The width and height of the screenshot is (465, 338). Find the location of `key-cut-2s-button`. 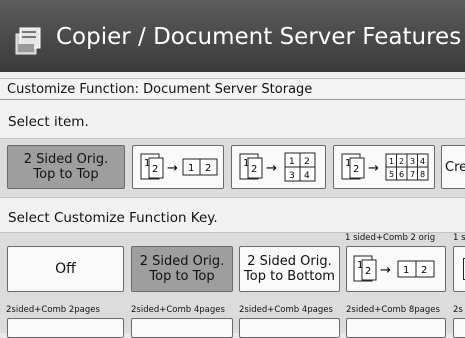

key-cut-2s-button is located at coordinates (459, 328).